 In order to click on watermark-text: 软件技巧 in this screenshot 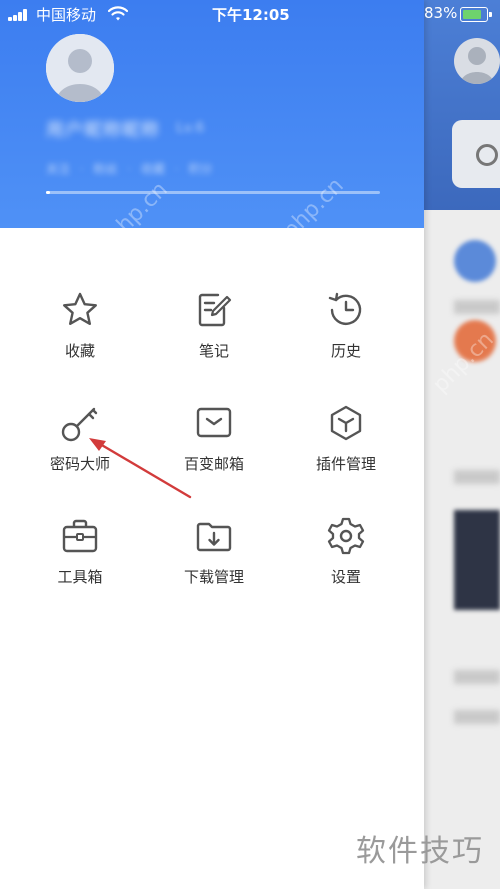, I will do `click(420, 851)`.